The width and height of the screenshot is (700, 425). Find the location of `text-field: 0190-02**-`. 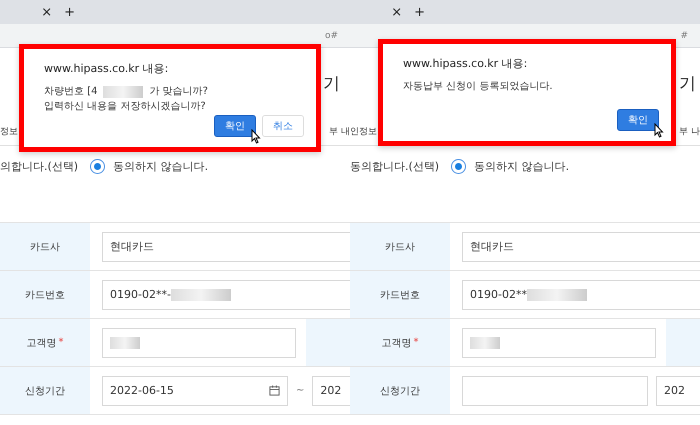

text-field: 0190-02**- is located at coordinates (226, 295).